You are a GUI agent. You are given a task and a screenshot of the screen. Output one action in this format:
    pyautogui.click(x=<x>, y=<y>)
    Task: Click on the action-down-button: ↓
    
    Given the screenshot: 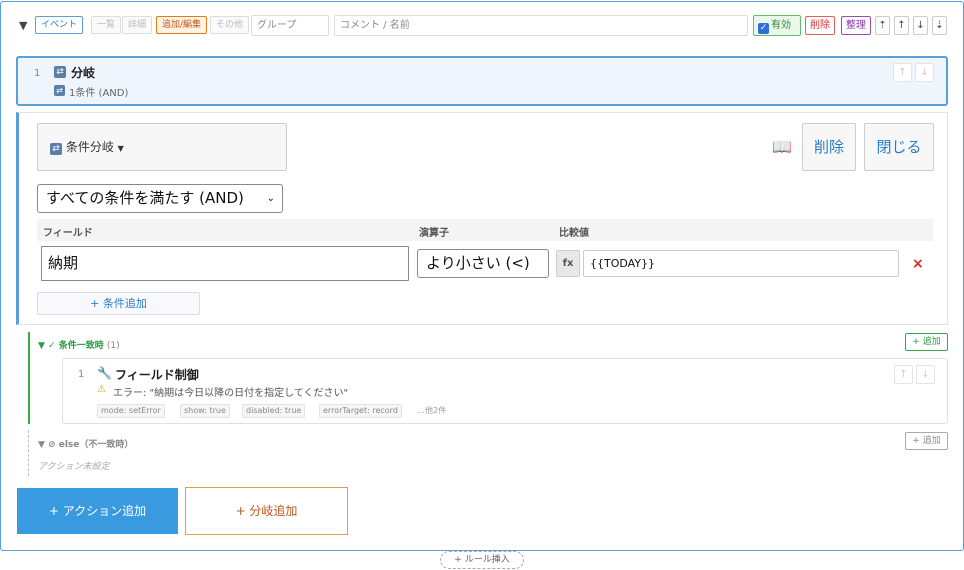 What is the action you would take?
    pyautogui.click(x=925, y=374)
    